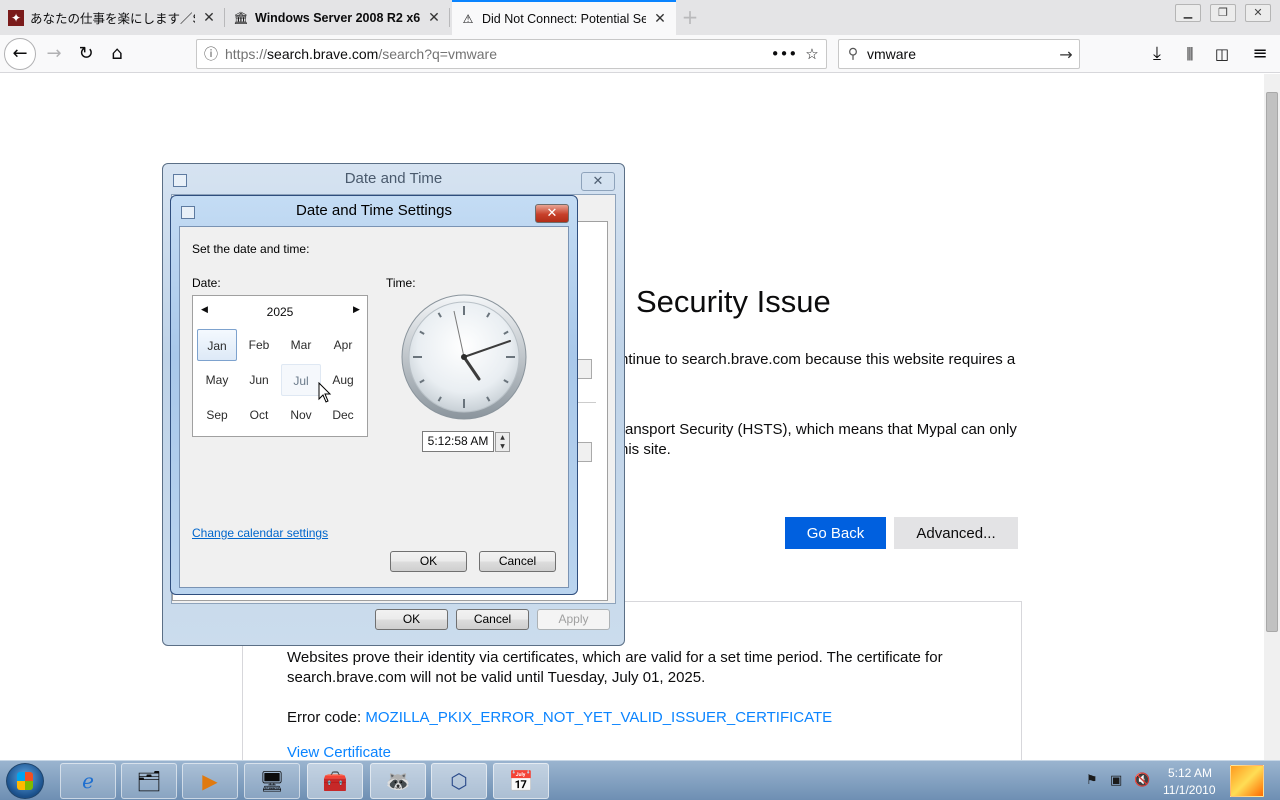  I want to click on scrollbar, so click(1272, 417).